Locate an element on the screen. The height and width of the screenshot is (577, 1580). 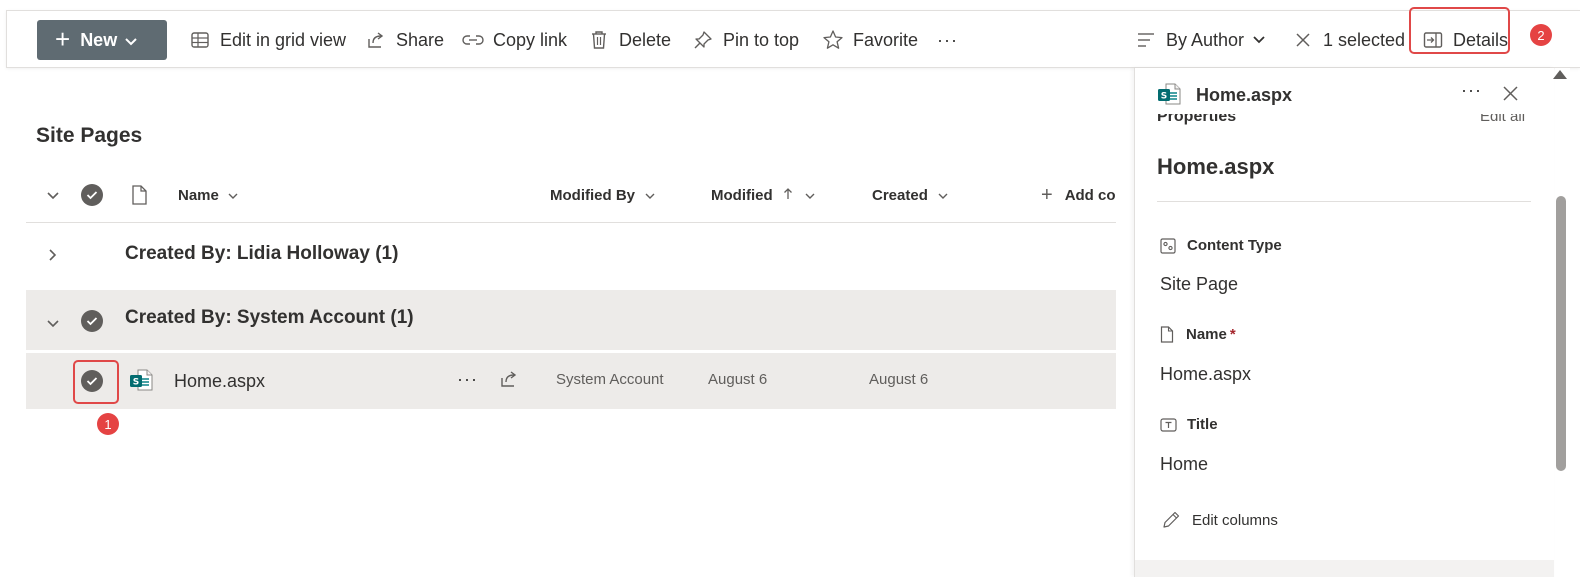
delete-button: Delete is located at coordinates (629, 40).